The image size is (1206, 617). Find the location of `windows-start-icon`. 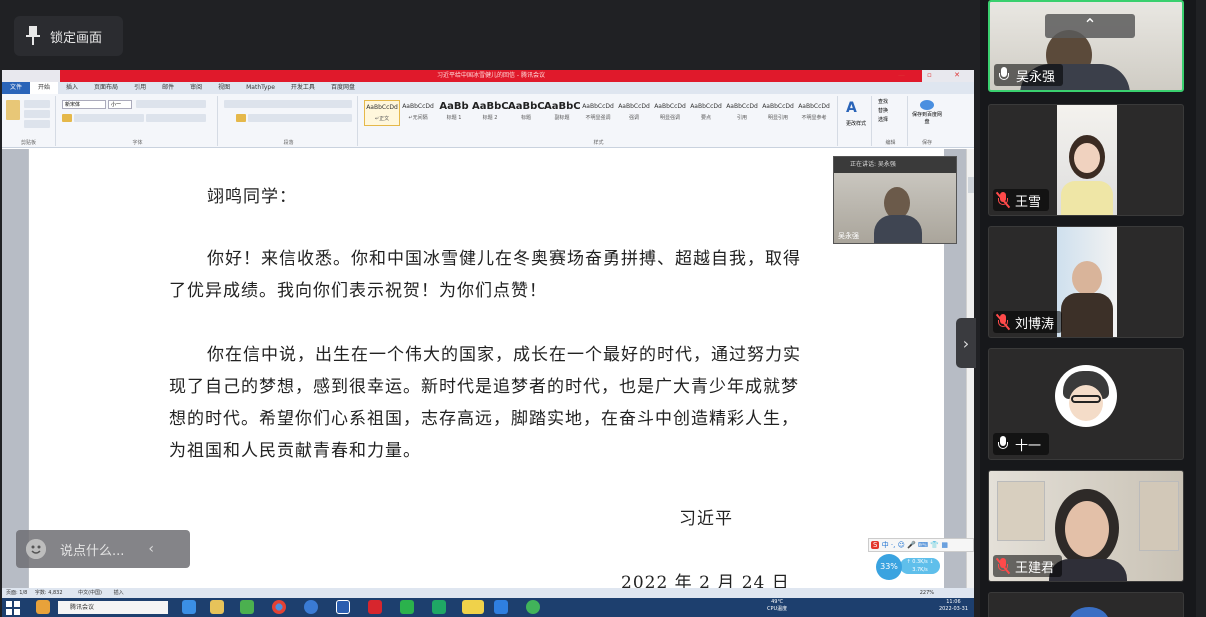

windows-start-icon is located at coordinates (13, 607).